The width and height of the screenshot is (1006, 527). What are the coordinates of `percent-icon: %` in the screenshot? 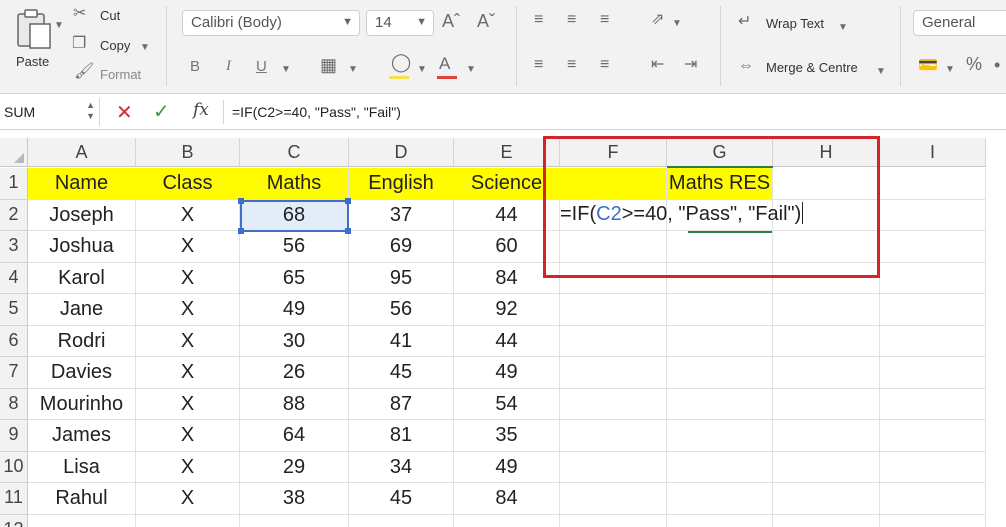 It's located at (974, 64).